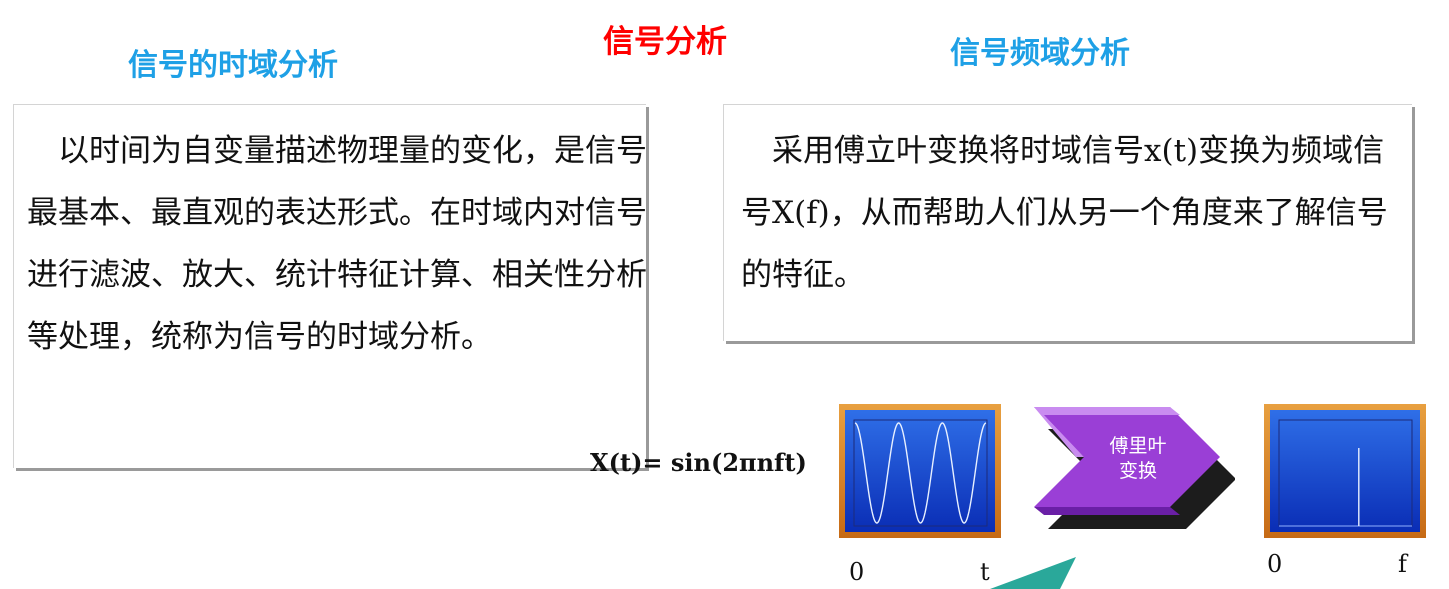 This screenshot has height=589, width=1449. Describe the element at coordinates (1138, 459) in the screenshot. I see `fourier-transform-label: 傅里叶 变换` at that location.